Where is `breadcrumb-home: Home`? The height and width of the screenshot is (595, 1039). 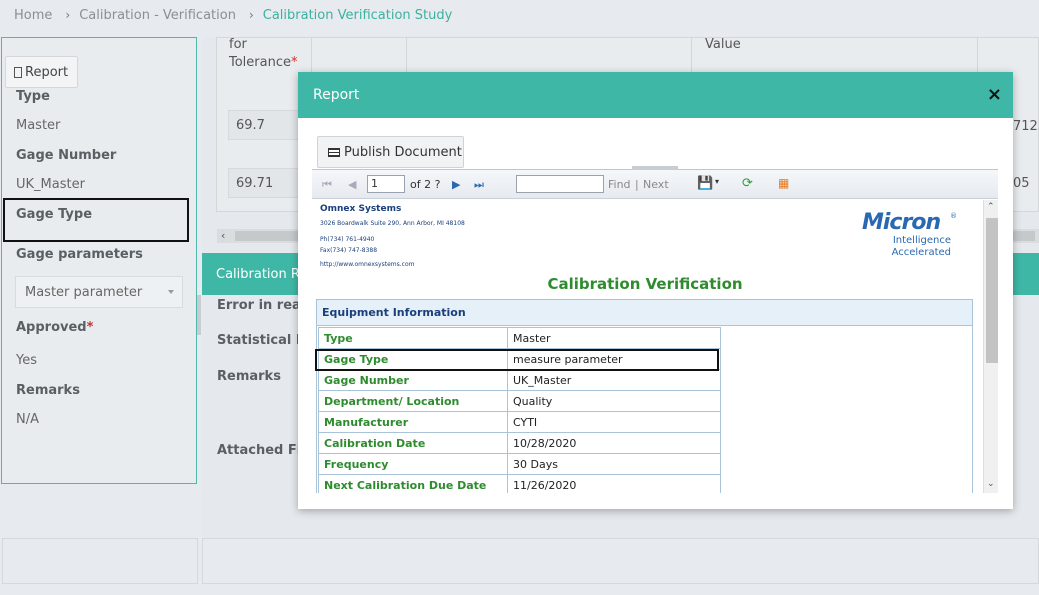
breadcrumb-home: Home is located at coordinates (33, 15).